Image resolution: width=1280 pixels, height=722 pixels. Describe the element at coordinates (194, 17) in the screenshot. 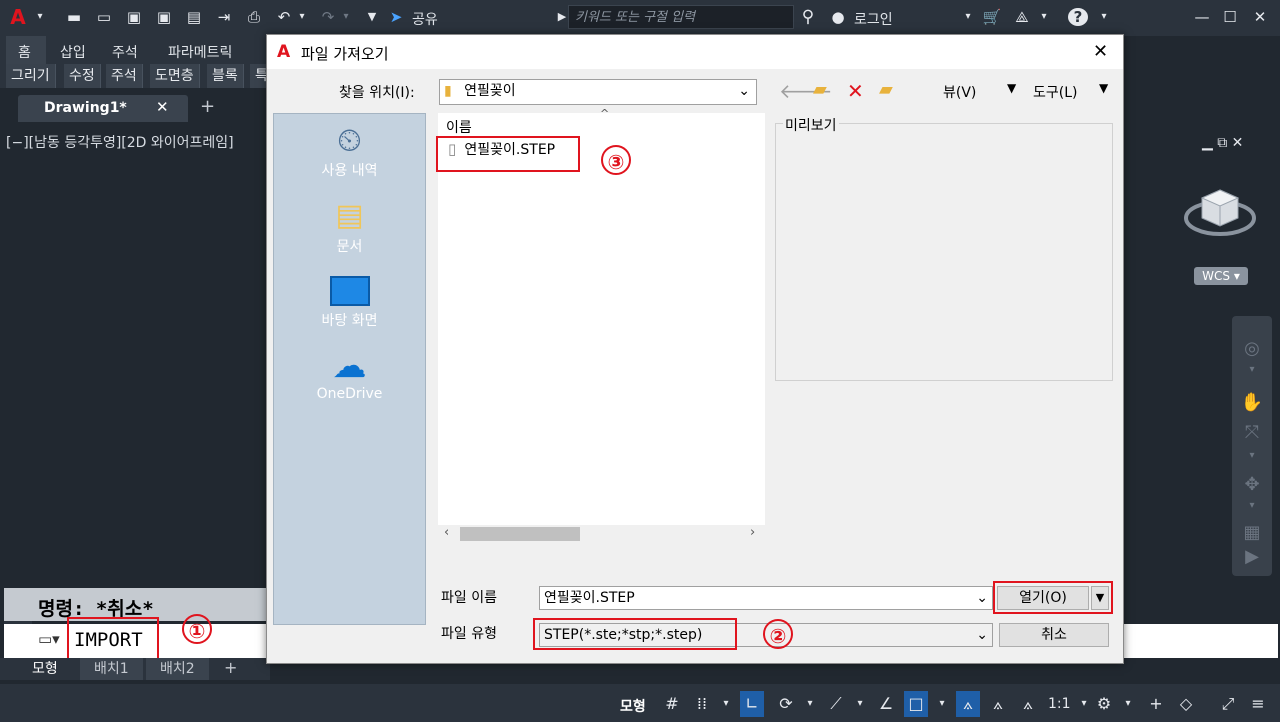

I see `publish-icon: ▤` at that location.